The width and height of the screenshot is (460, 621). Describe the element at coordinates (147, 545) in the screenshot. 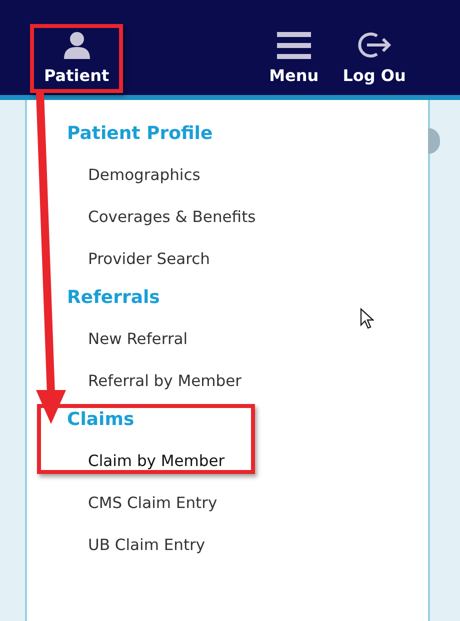

I see `menu-item: UB Claim Entry` at that location.